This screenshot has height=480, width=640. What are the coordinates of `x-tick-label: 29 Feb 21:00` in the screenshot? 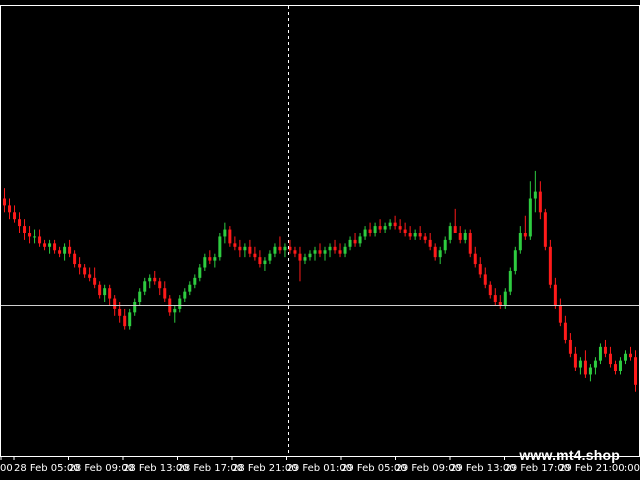 It's located at (592, 468).